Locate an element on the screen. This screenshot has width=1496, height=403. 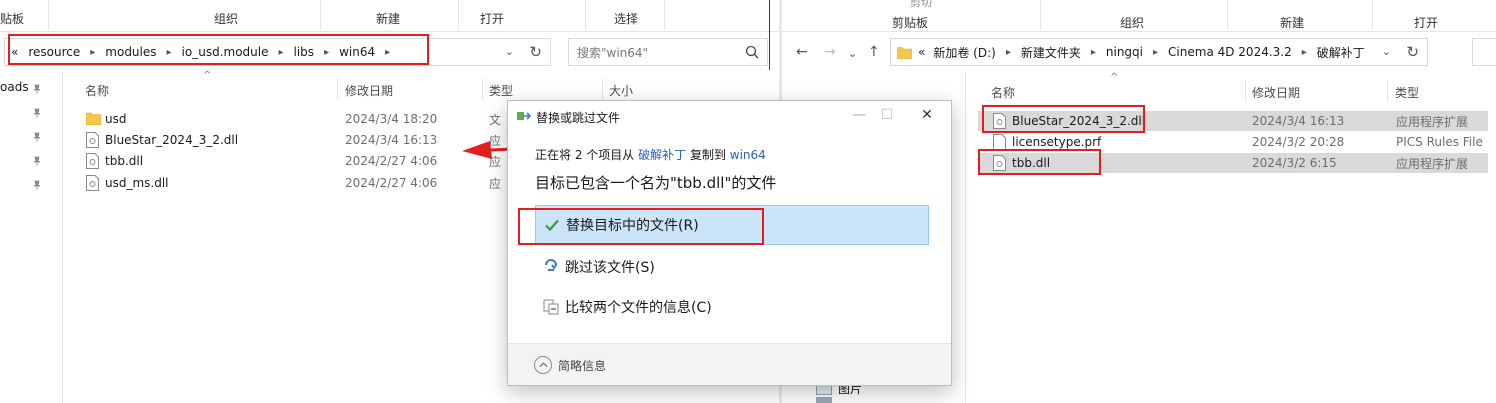
window-edge is located at coordinates (769, 35).